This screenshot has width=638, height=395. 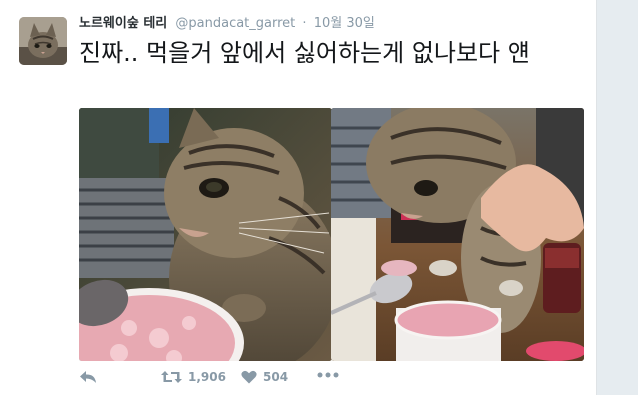 I want to click on heart-icon, so click(x=249, y=377).